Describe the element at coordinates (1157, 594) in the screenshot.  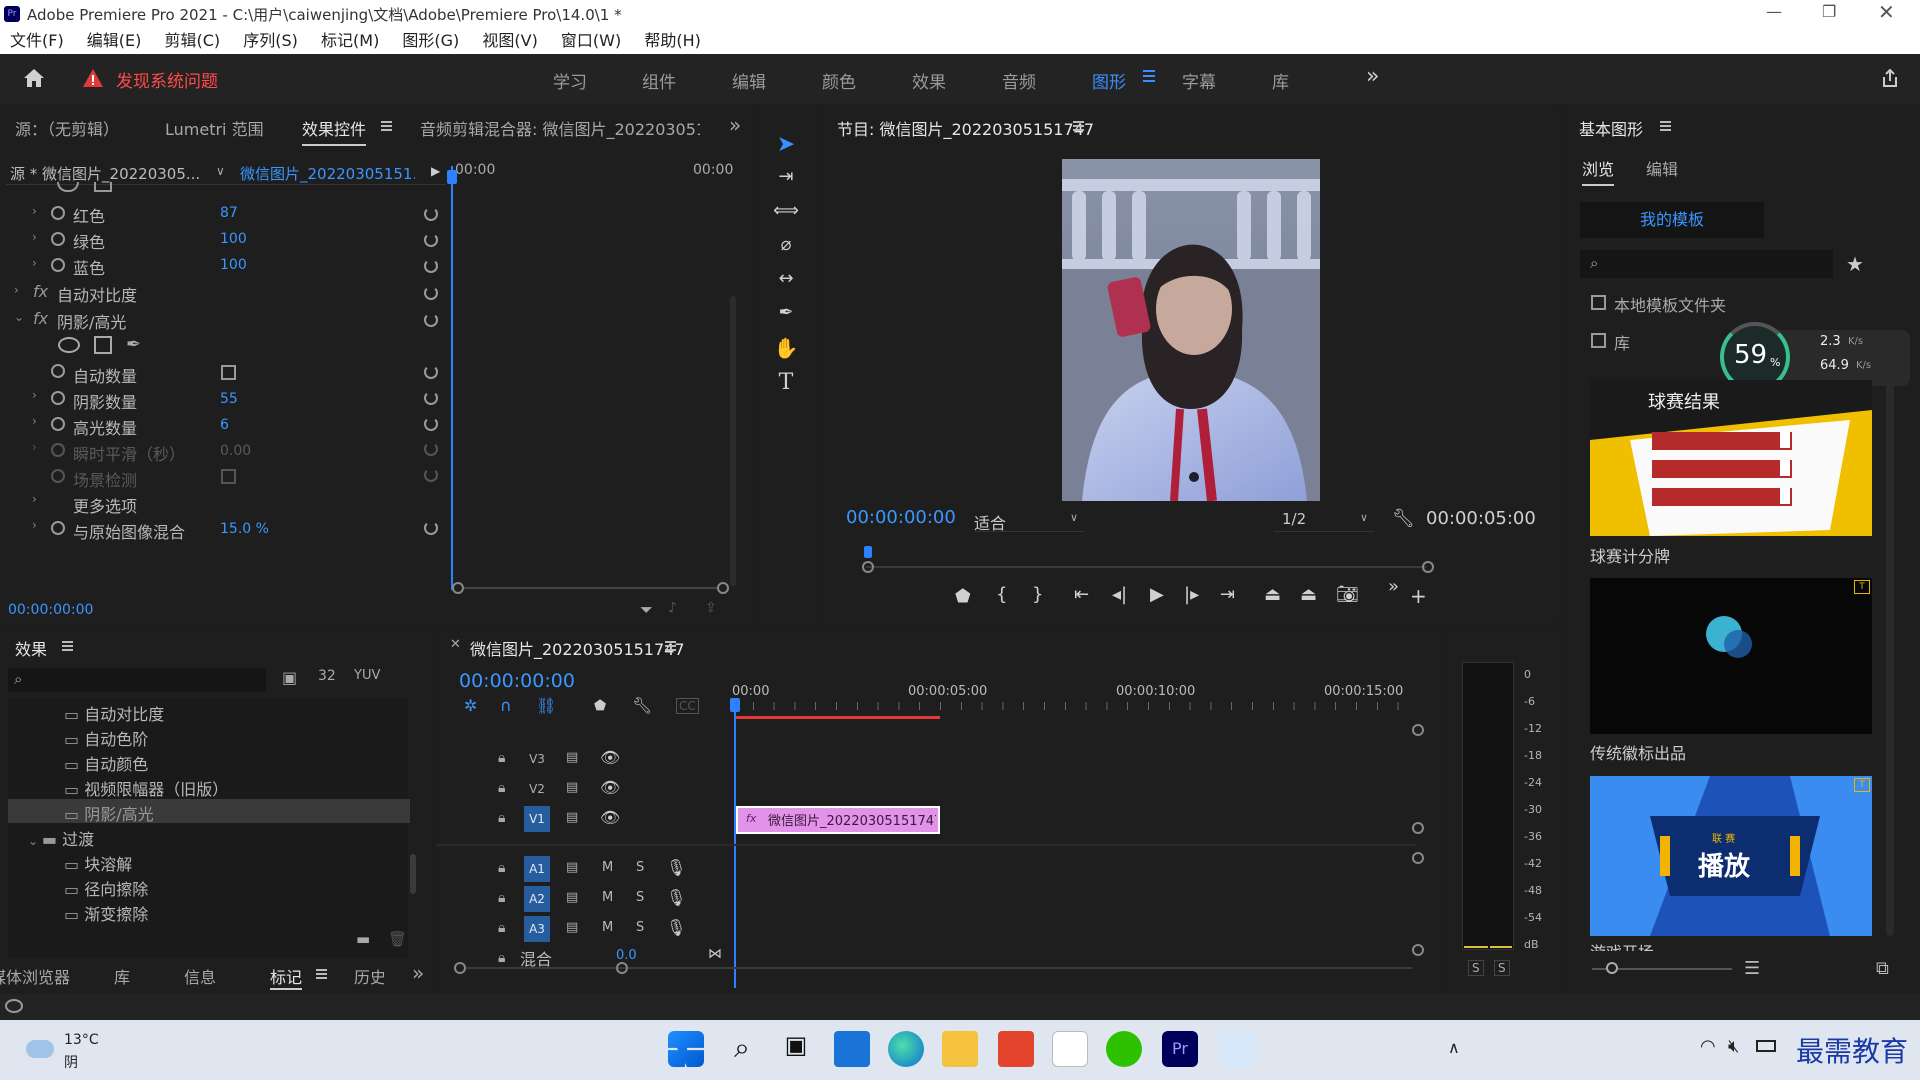
I see `play-icon: ▶` at that location.